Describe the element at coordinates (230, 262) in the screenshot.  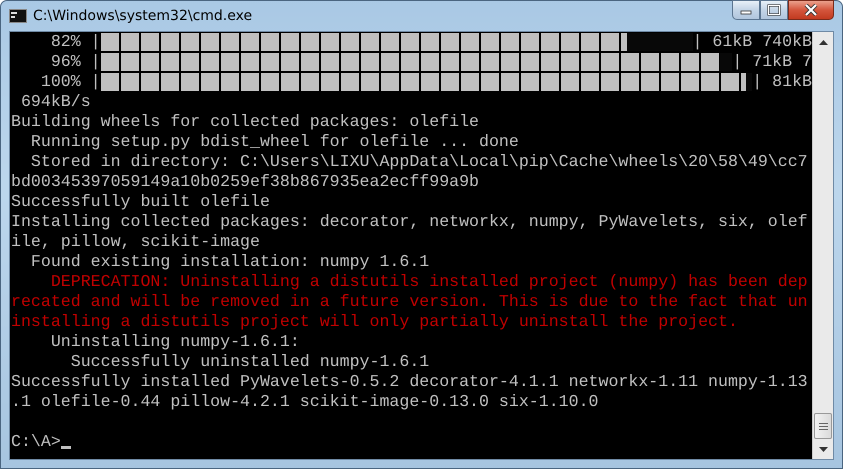
I see `console-line: Found existing installation: numpy 1.6.1` at that location.